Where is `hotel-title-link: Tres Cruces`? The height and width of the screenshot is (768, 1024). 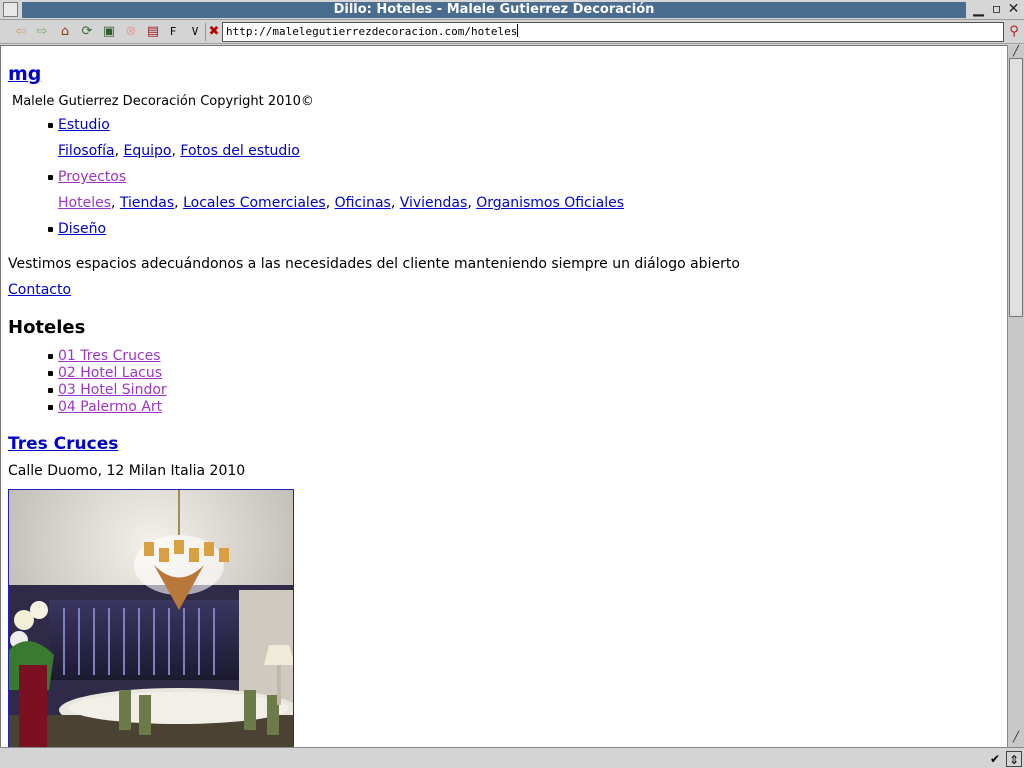 hotel-title-link: Tres Cruces is located at coordinates (63, 444).